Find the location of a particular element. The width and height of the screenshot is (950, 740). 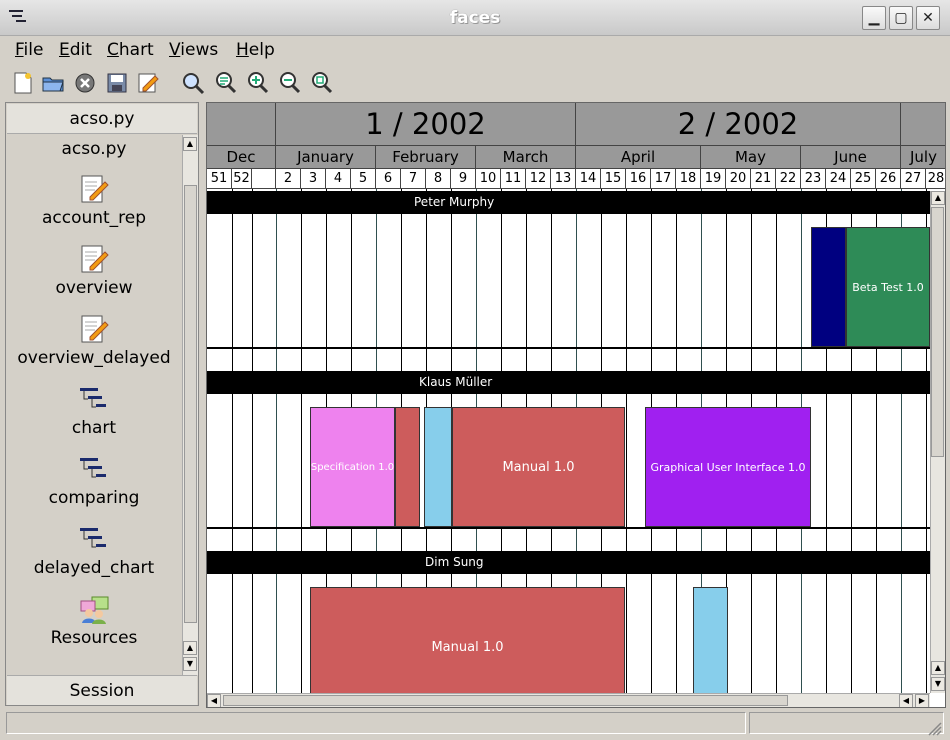

status-field-secondary is located at coordinates (846, 723).